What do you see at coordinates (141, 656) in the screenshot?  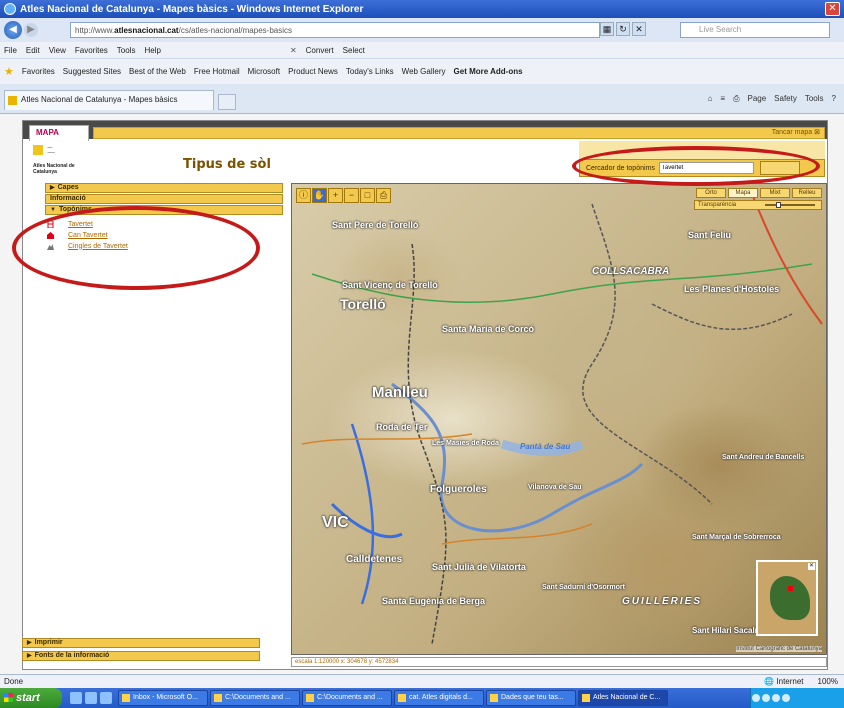 I see `section-fonts: ▶ Fonts de la informació` at bounding box center [141, 656].